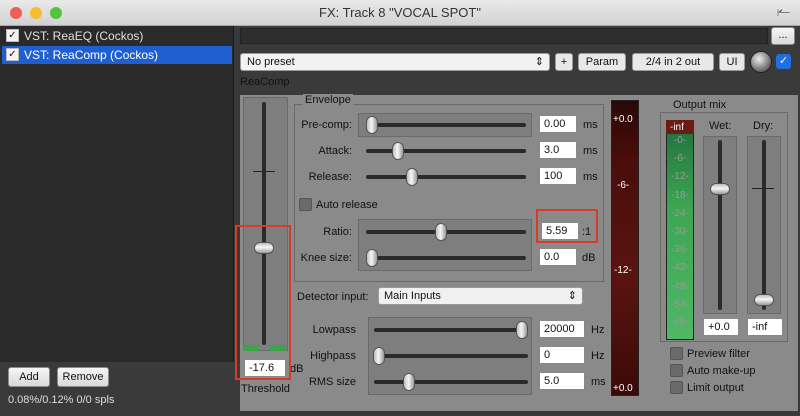  What do you see at coordinates (504, 36) in the screenshot?
I see `fx-info-bar` at bounding box center [504, 36].